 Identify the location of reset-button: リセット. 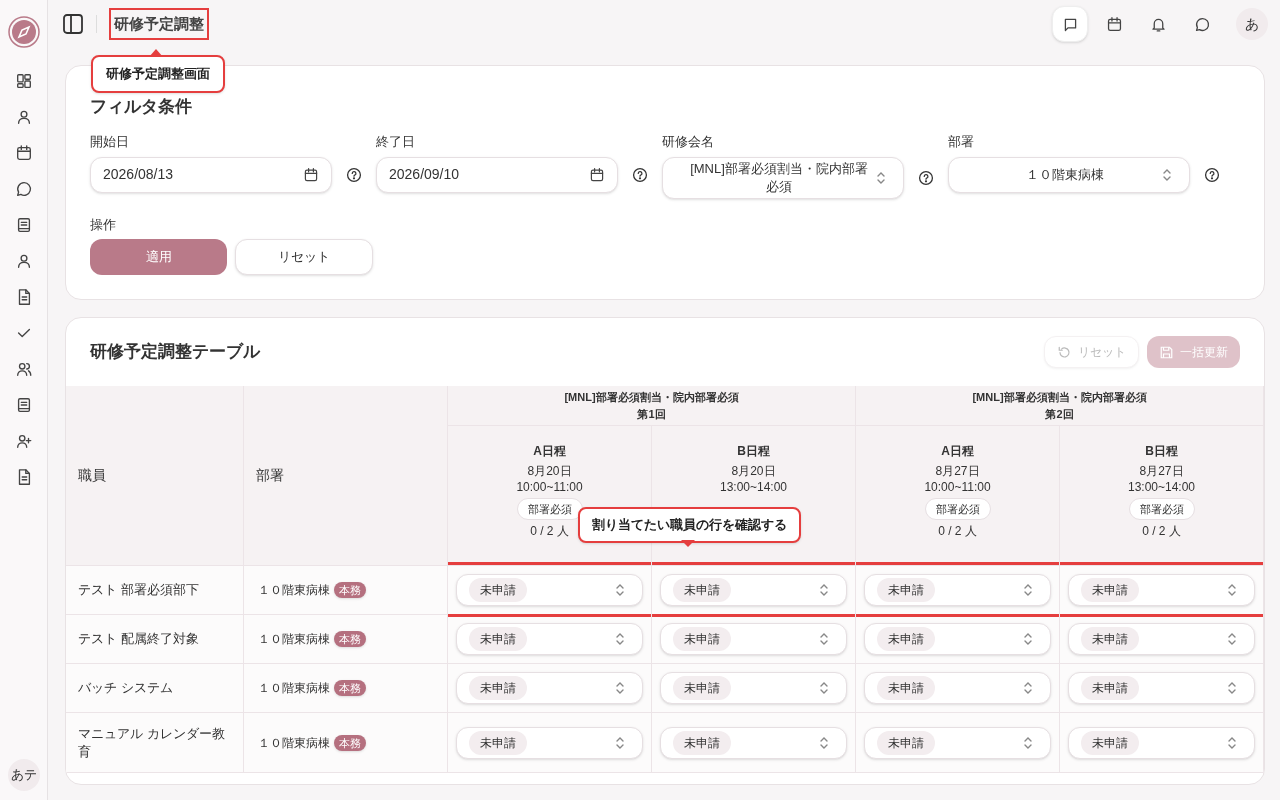
(304, 257).